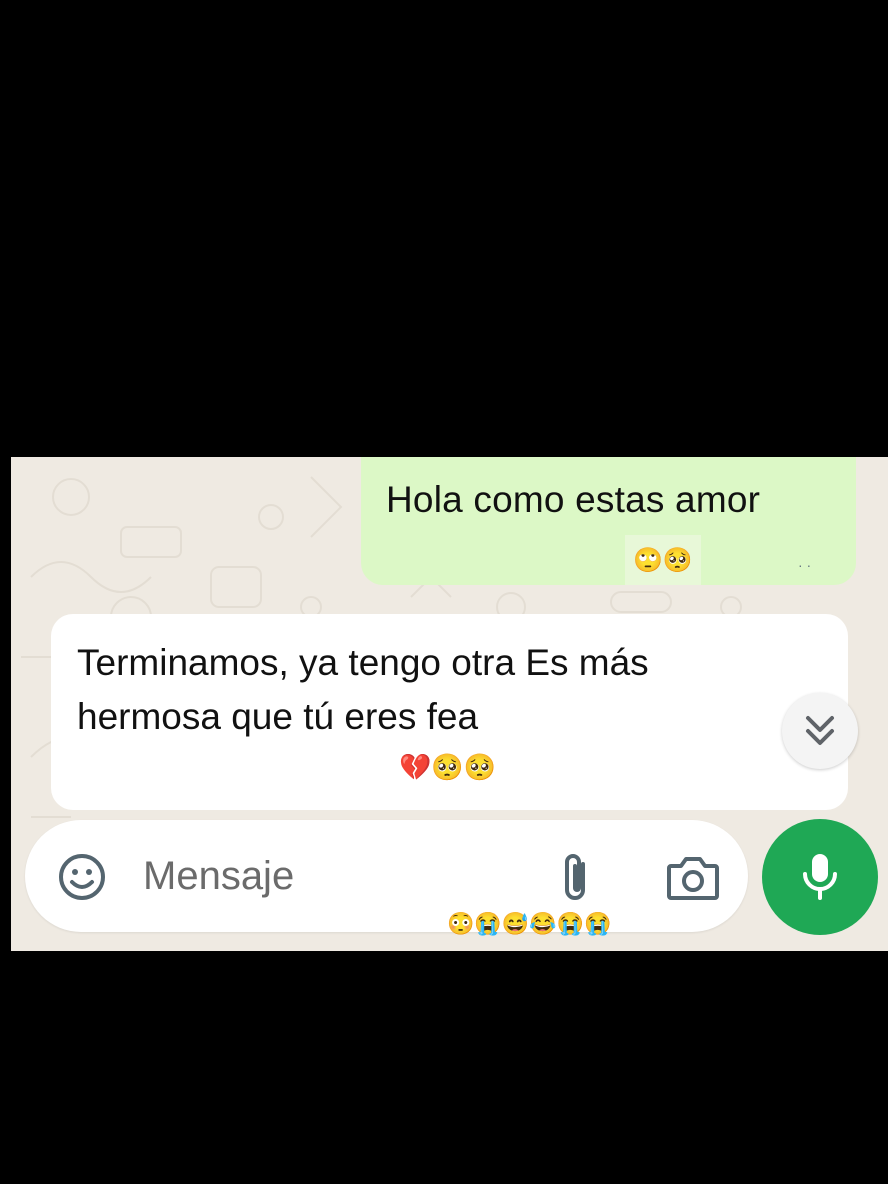 This screenshot has width=888, height=1184. Describe the element at coordinates (386, 876) in the screenshot. I see `message-composer: Mensaje` at that location.